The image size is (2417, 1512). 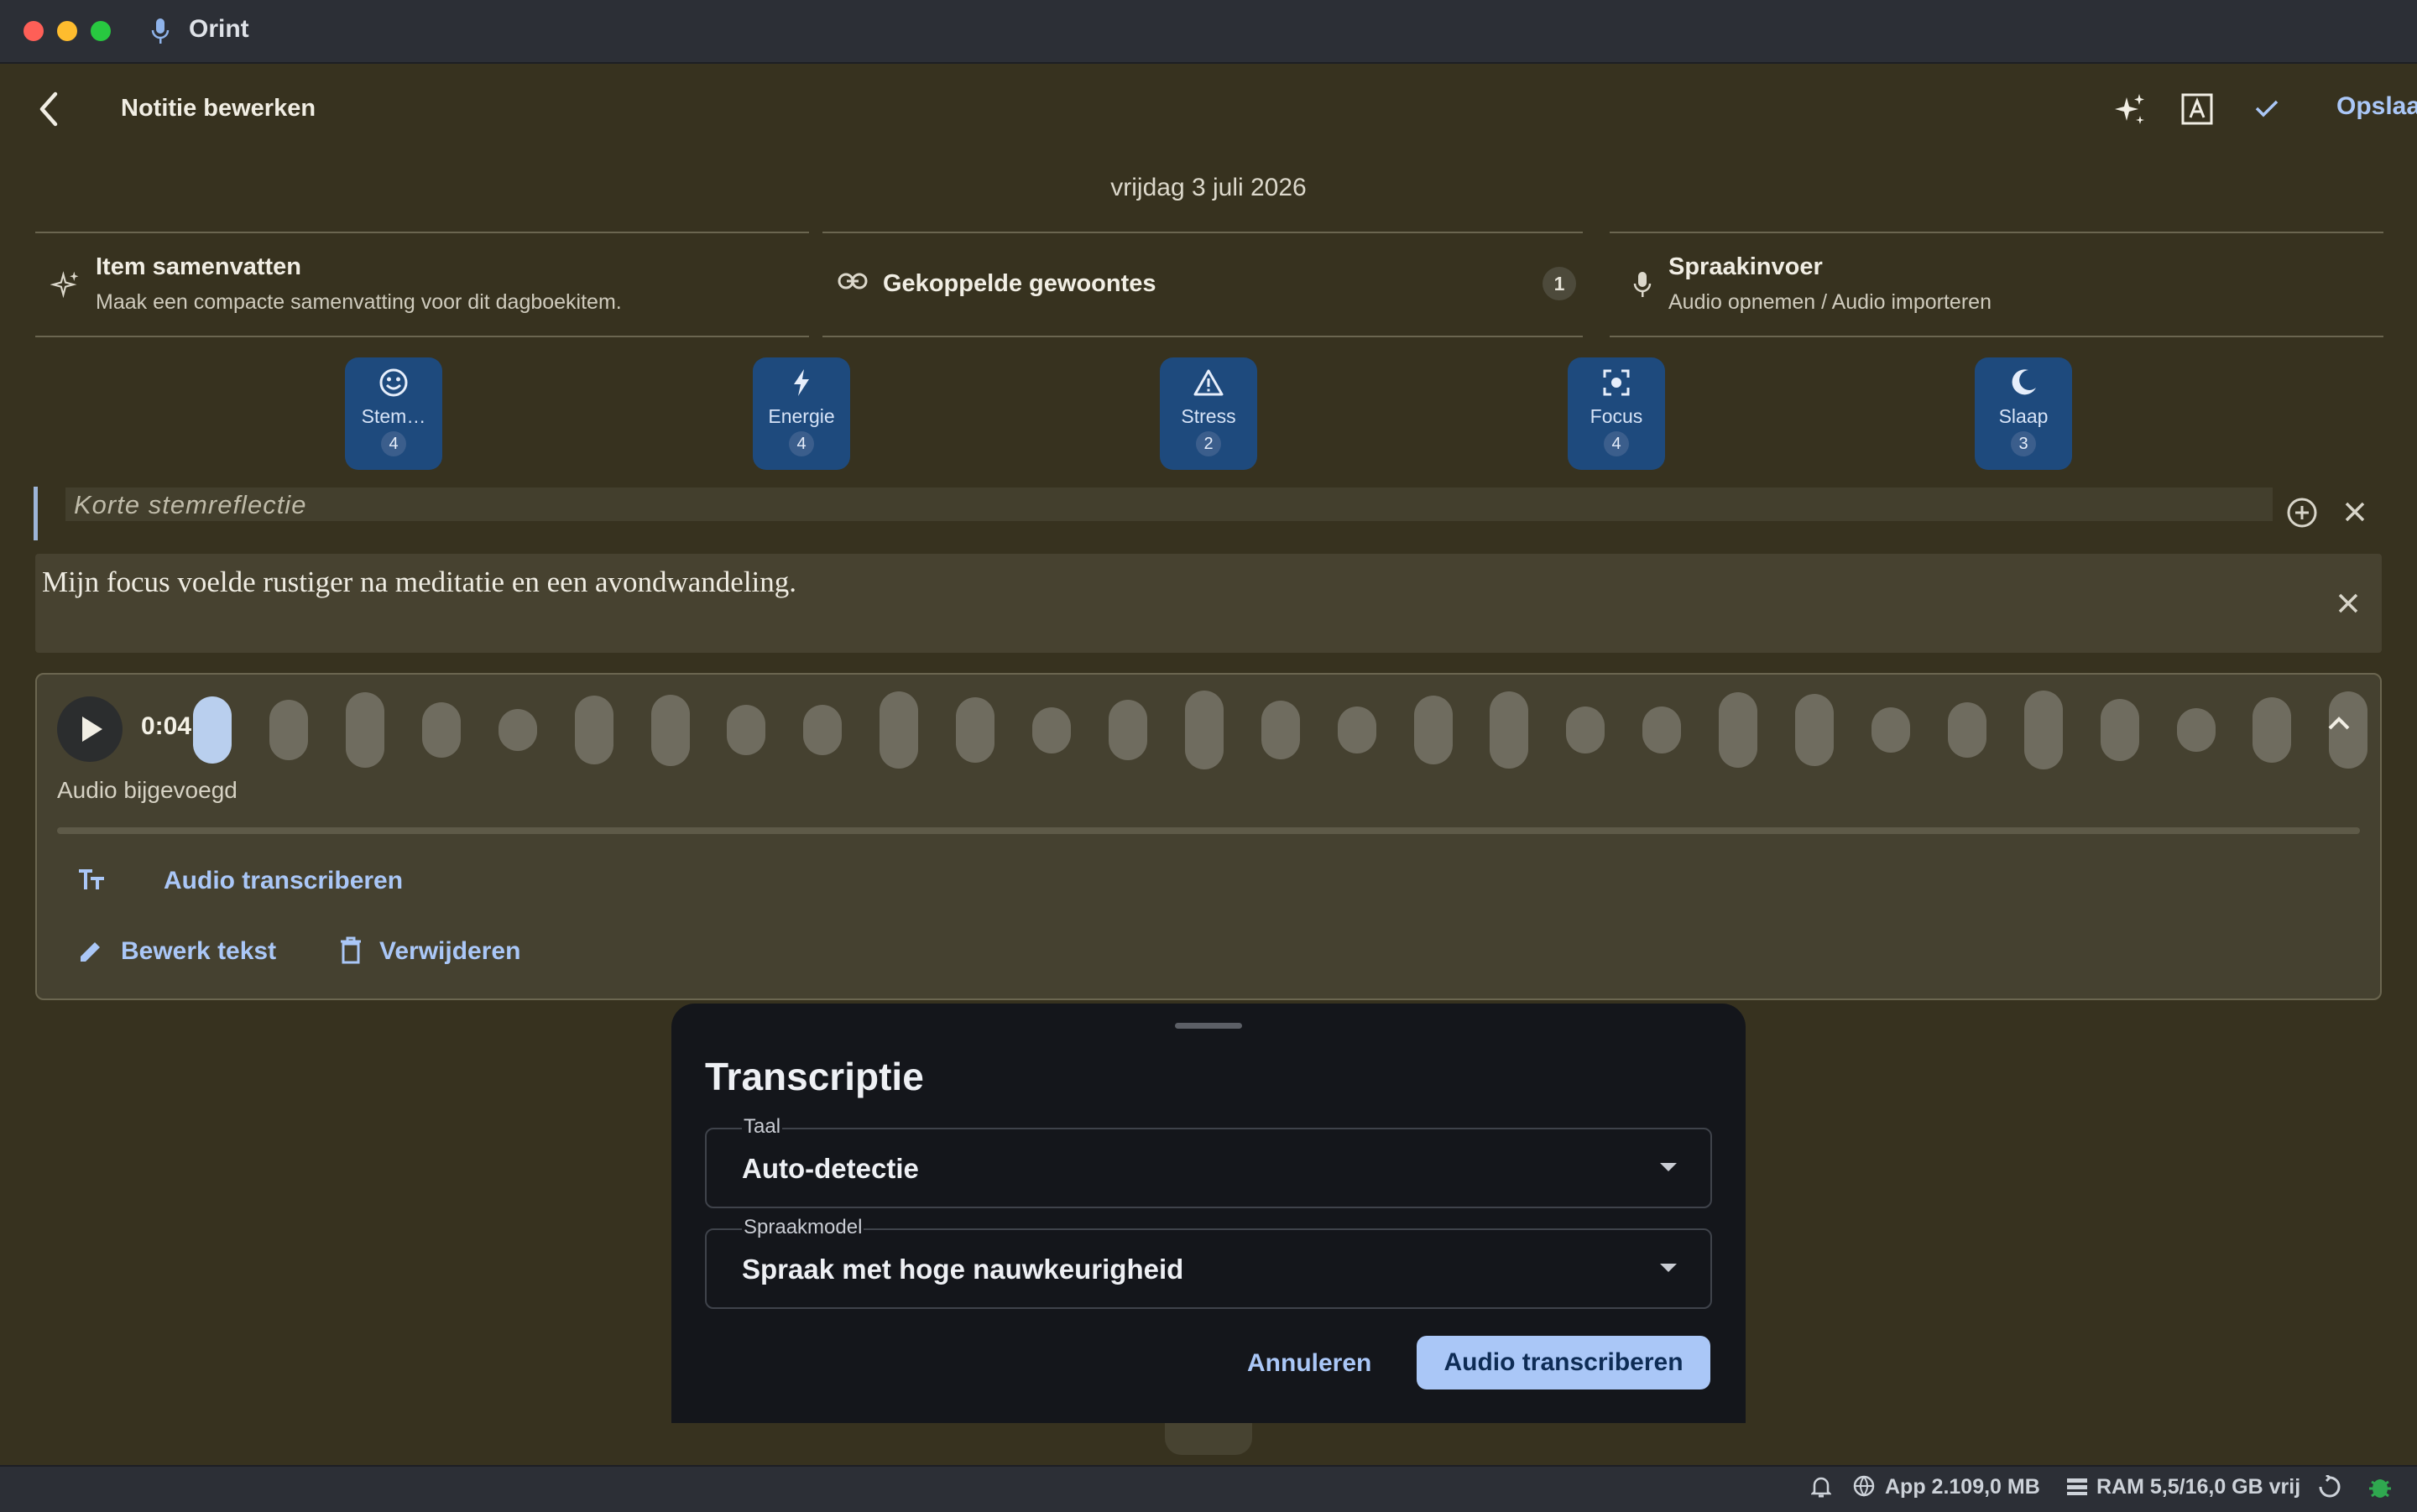 What do you see at coordinates (1202, 284) in the screenshot?
I see `linked-habits-card: Gekoppelde gewoontes 1` at bounding box center [1202, 284].